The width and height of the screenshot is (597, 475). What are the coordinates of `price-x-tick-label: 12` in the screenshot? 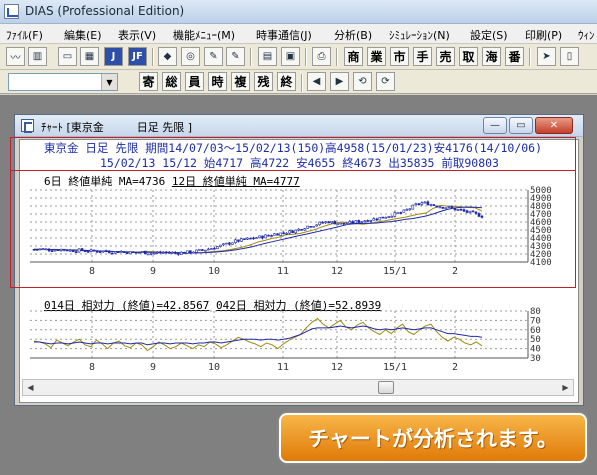 It's located at (337, 271).